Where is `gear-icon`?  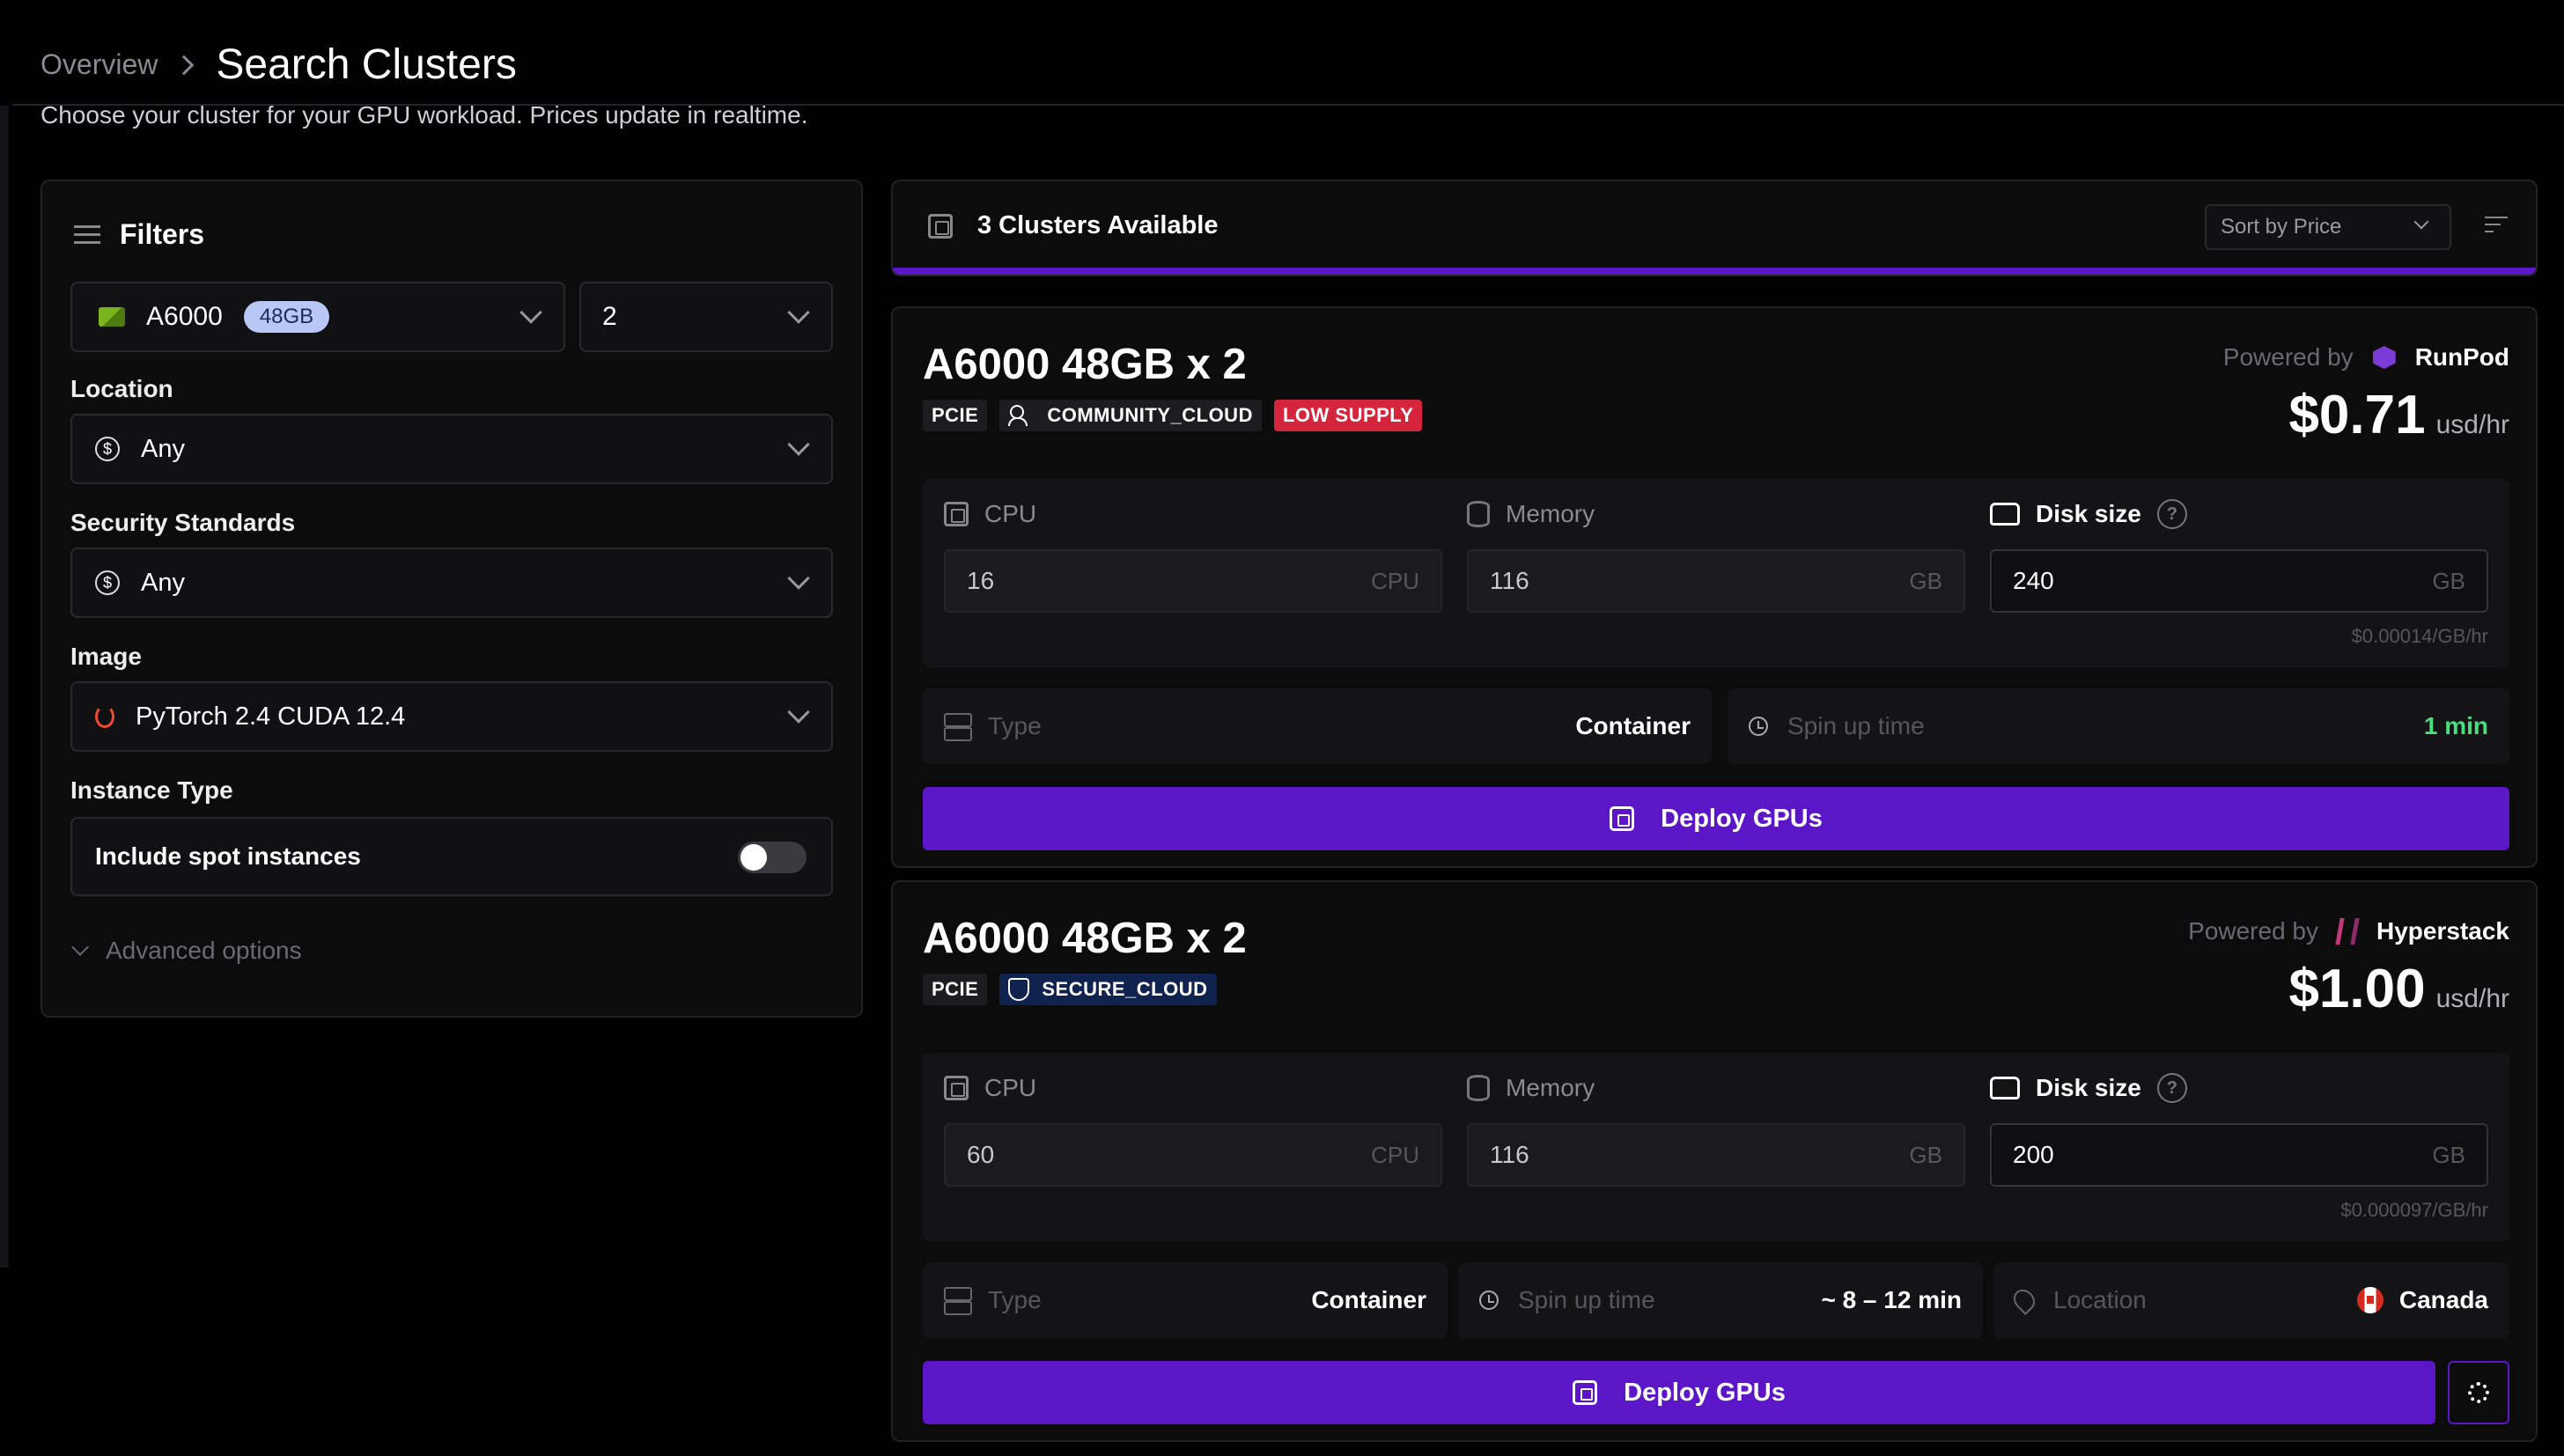
gear-icon is located at coordinates (2478, 1392).